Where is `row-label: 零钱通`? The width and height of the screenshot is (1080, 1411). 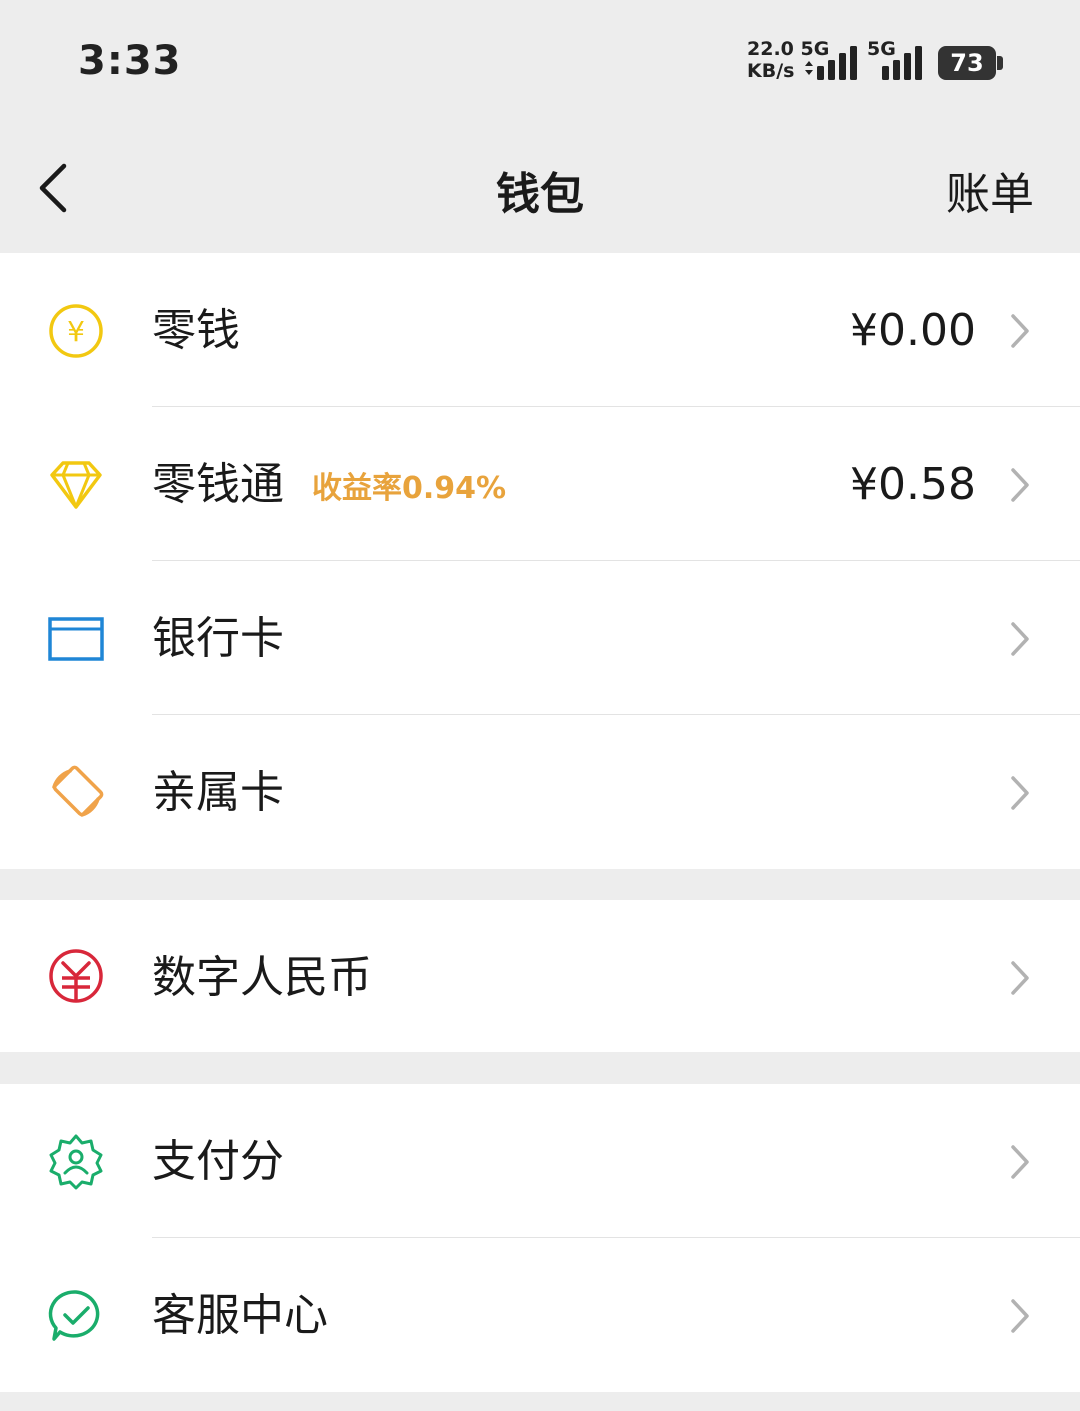 row-label: 零钱通 is located at coordinates (218, 484).